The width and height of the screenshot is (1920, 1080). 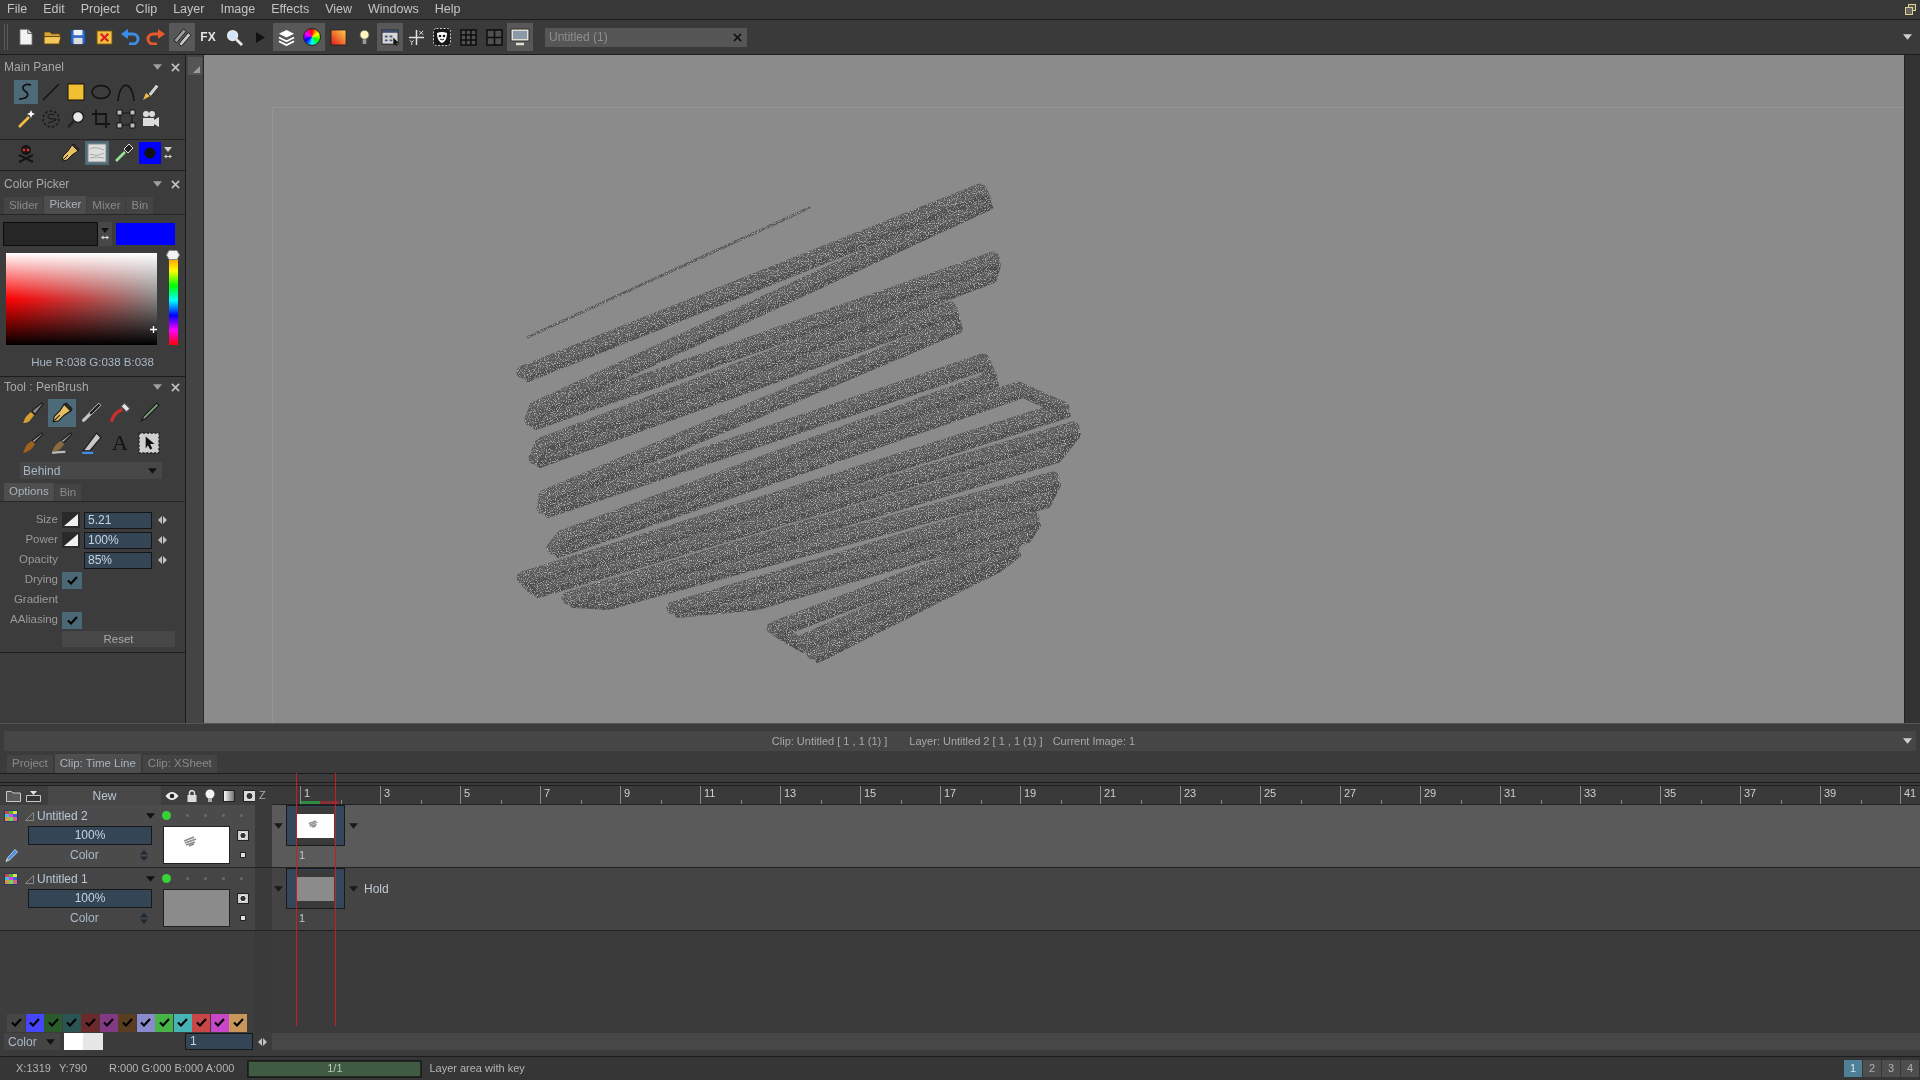 What do you see at coordinates (149, 443) in the screenshot?
I see `selection-tool-button` at bounding box center [149, 443].